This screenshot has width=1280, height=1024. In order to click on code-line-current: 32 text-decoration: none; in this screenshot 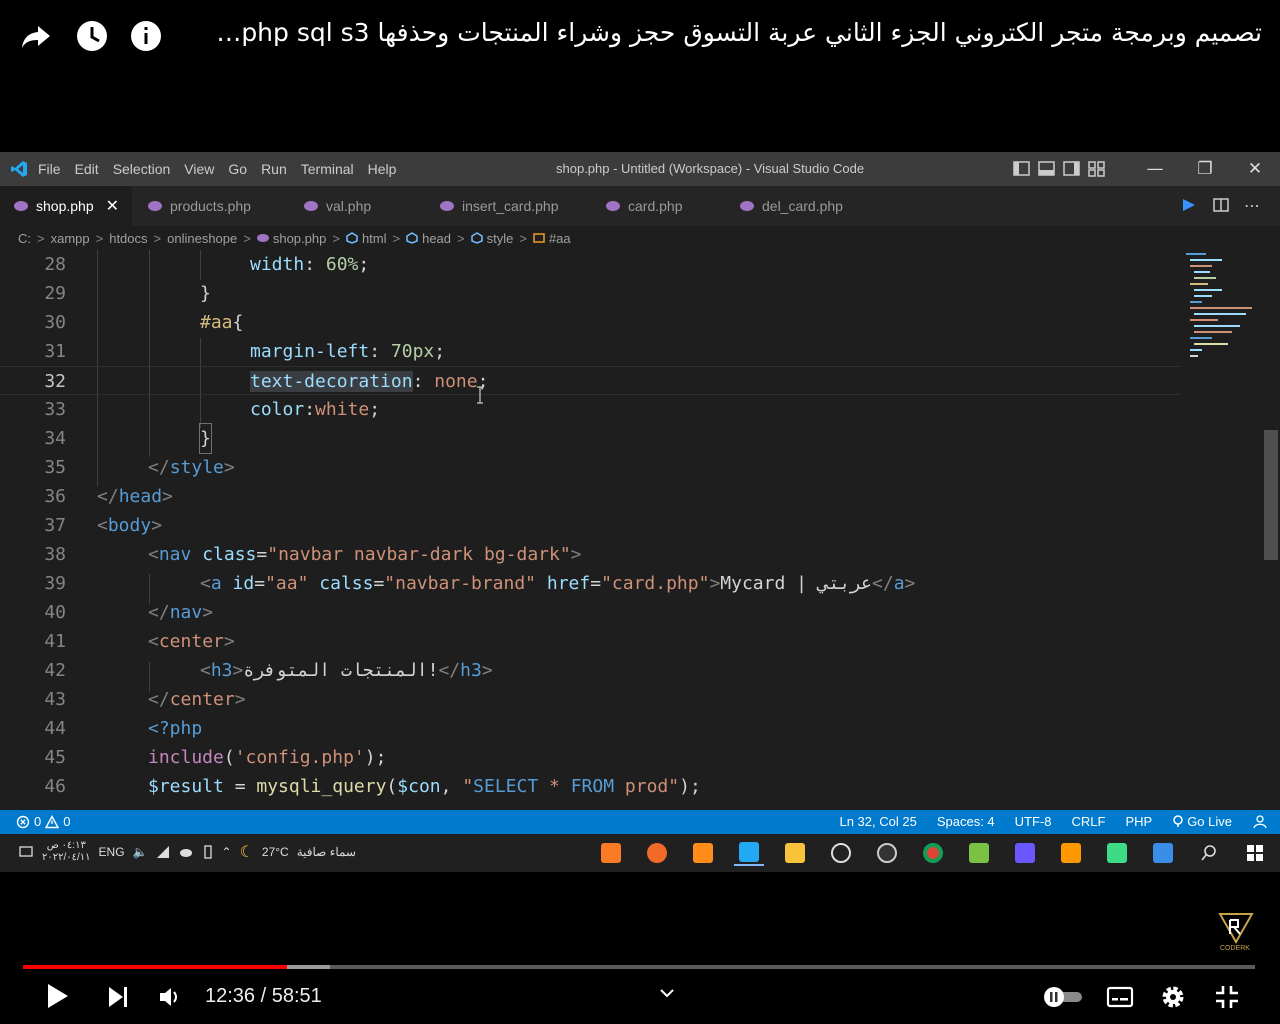, I will do `click(590, 380)`.